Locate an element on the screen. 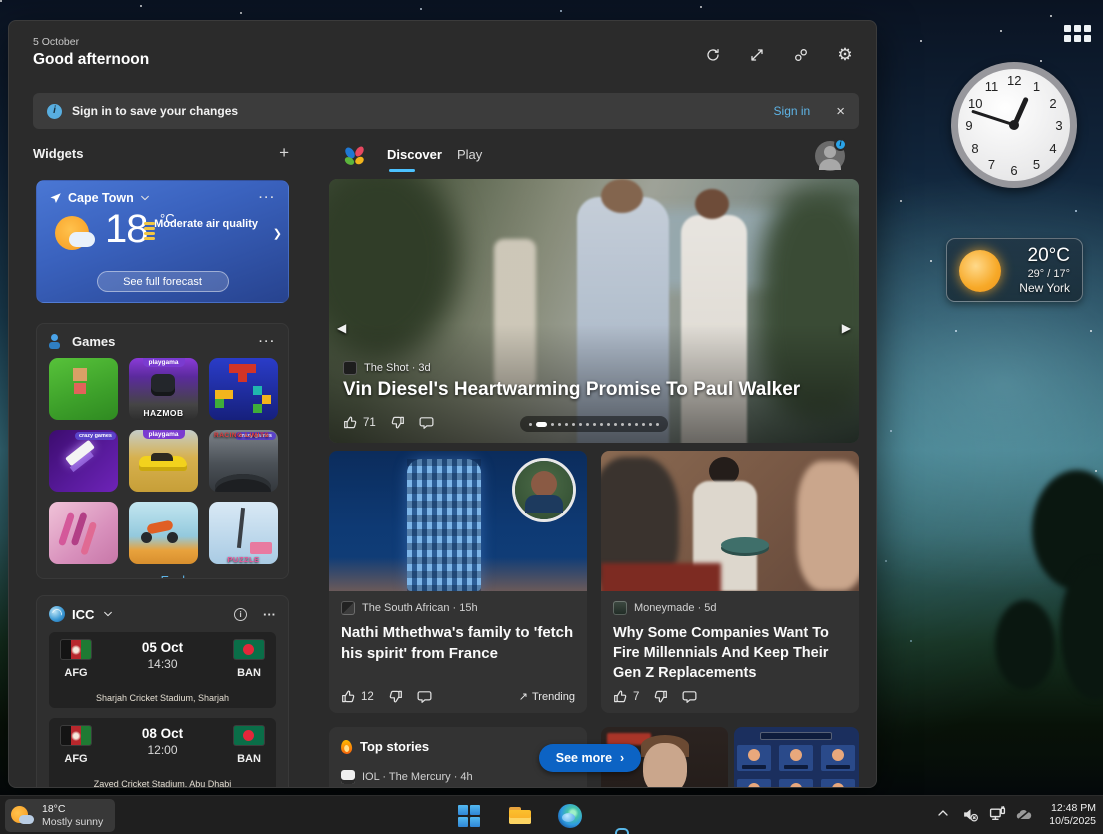 The height and width of the screenshot is (834, 1103). desktop-grid-icon is located at coordinates (1077, 33).